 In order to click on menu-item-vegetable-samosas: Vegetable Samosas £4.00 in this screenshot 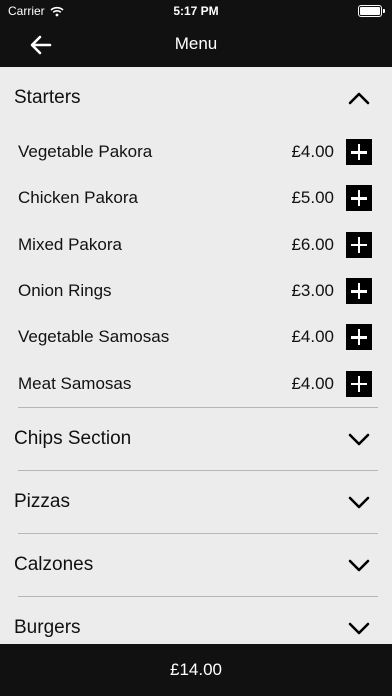, I will do `click(196, 337)`.